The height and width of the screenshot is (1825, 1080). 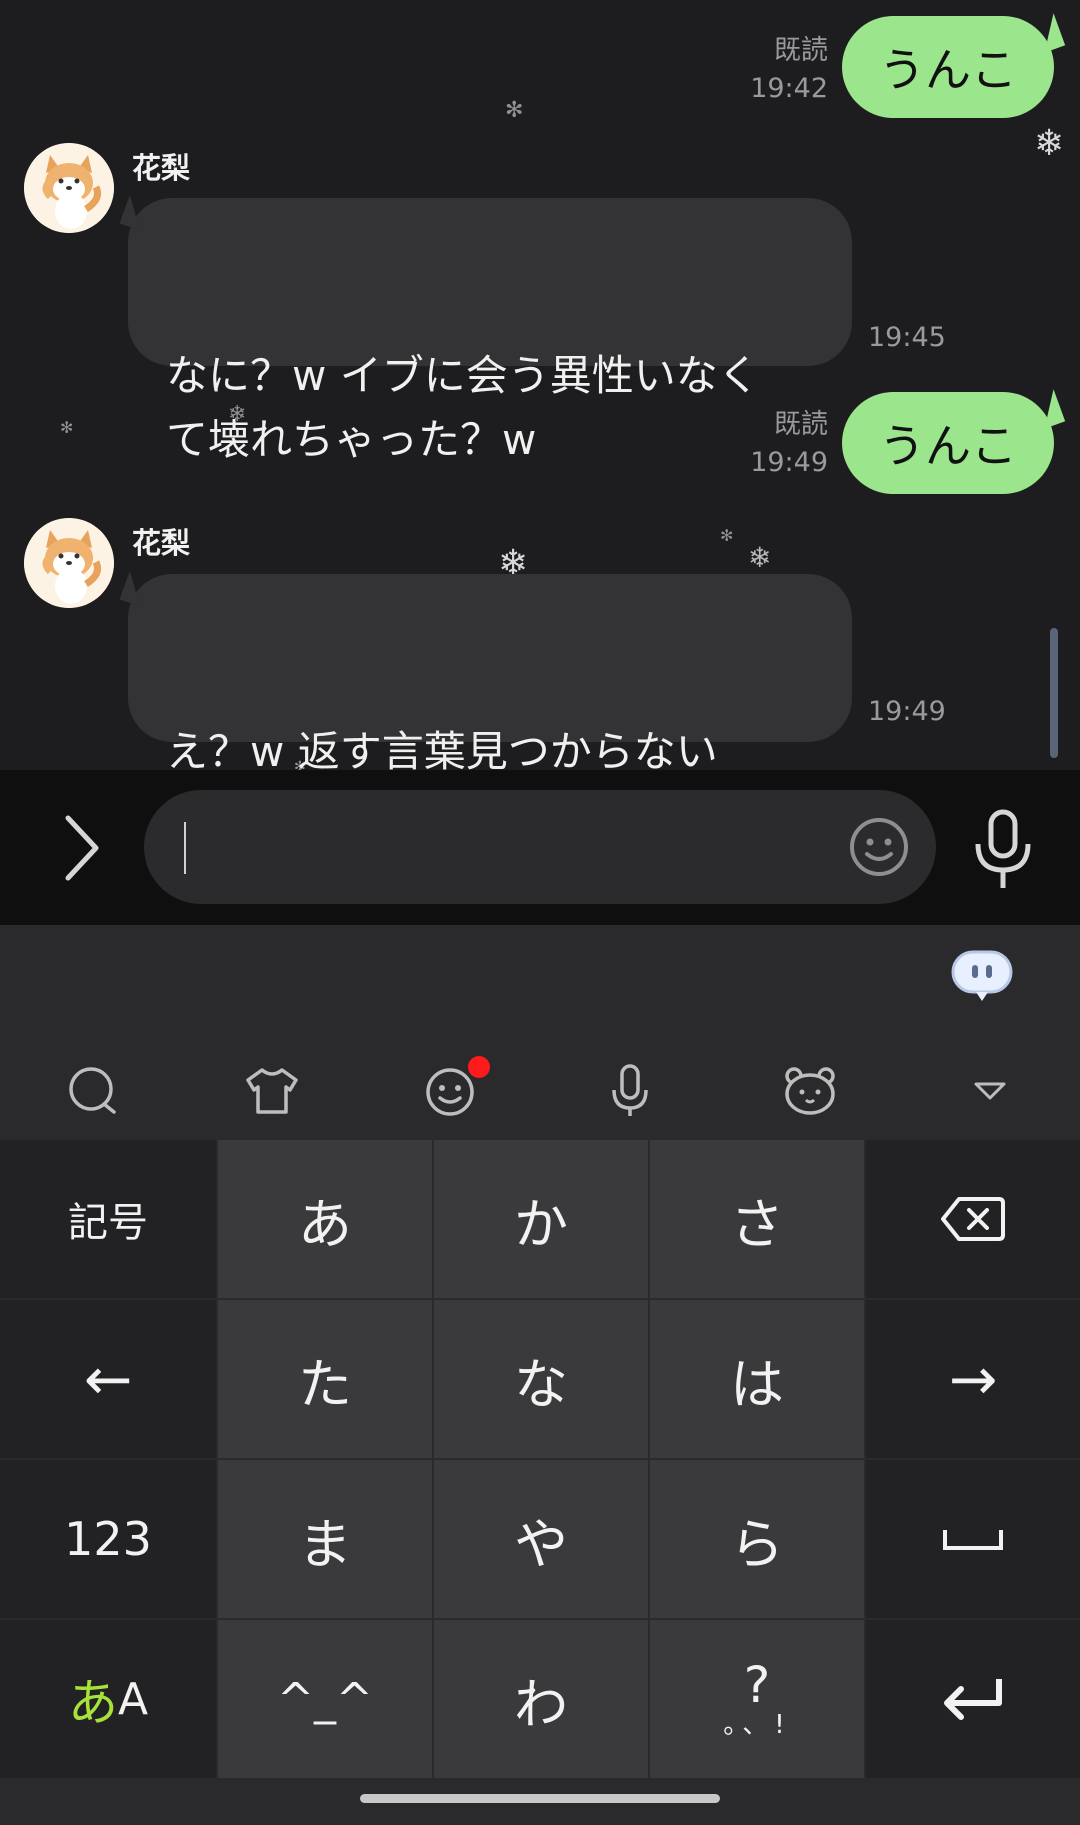 I want to click on key-ra: ら, so click(x=757, y=1539).